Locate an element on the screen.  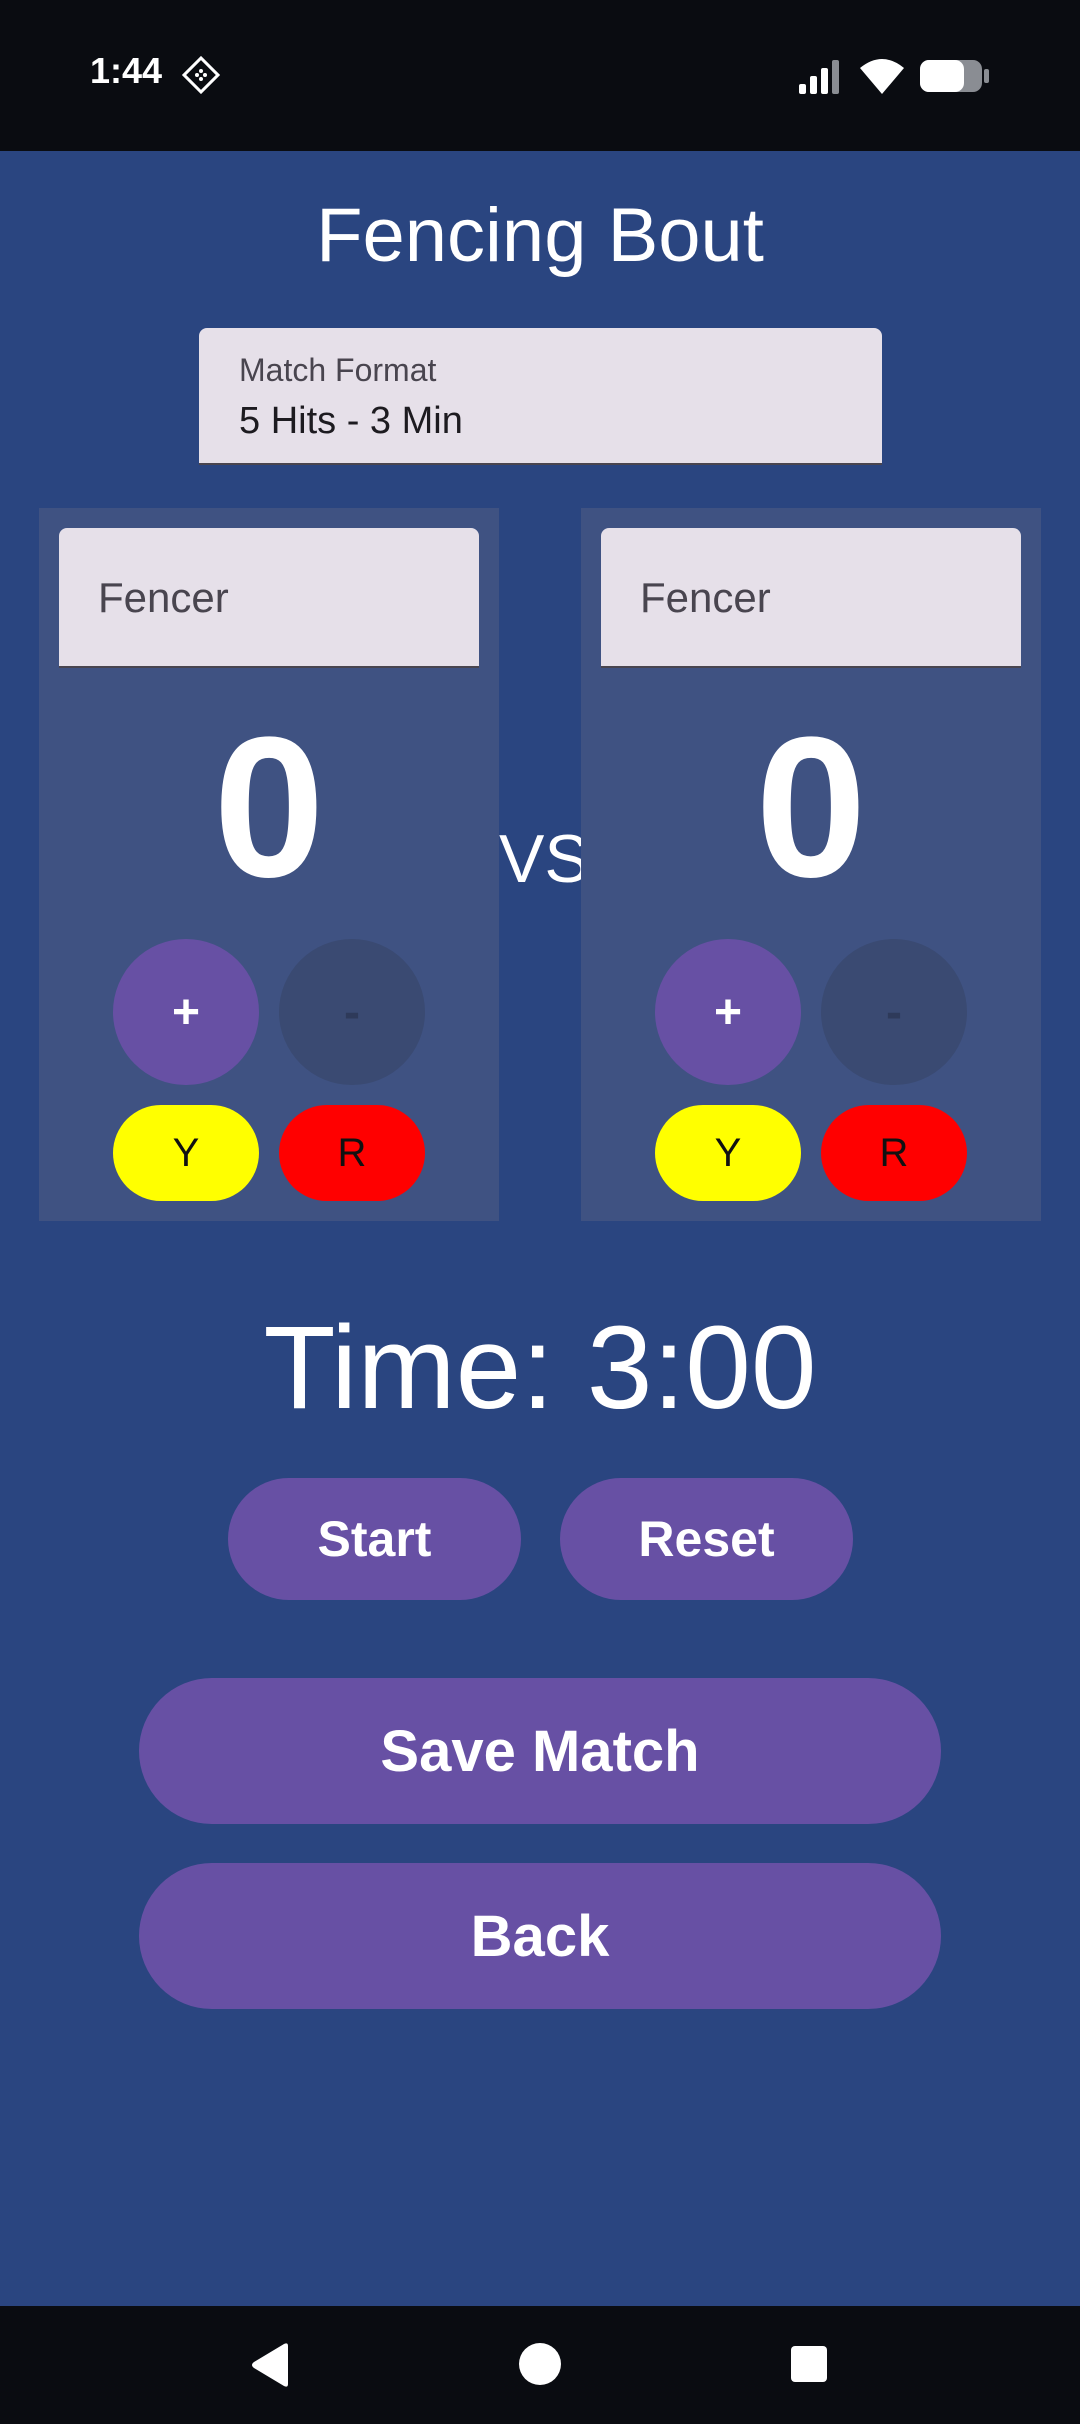
fencer-card-left: Fencer 0 + - Y R is located at coordinates (269, 864).